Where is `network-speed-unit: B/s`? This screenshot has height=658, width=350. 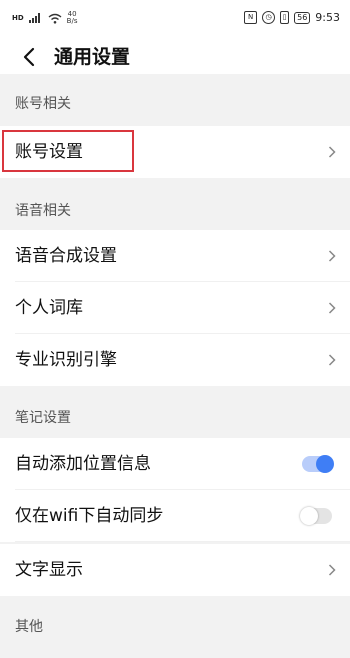 network-speed-unit: B/s is located at coordinates (72, 21).